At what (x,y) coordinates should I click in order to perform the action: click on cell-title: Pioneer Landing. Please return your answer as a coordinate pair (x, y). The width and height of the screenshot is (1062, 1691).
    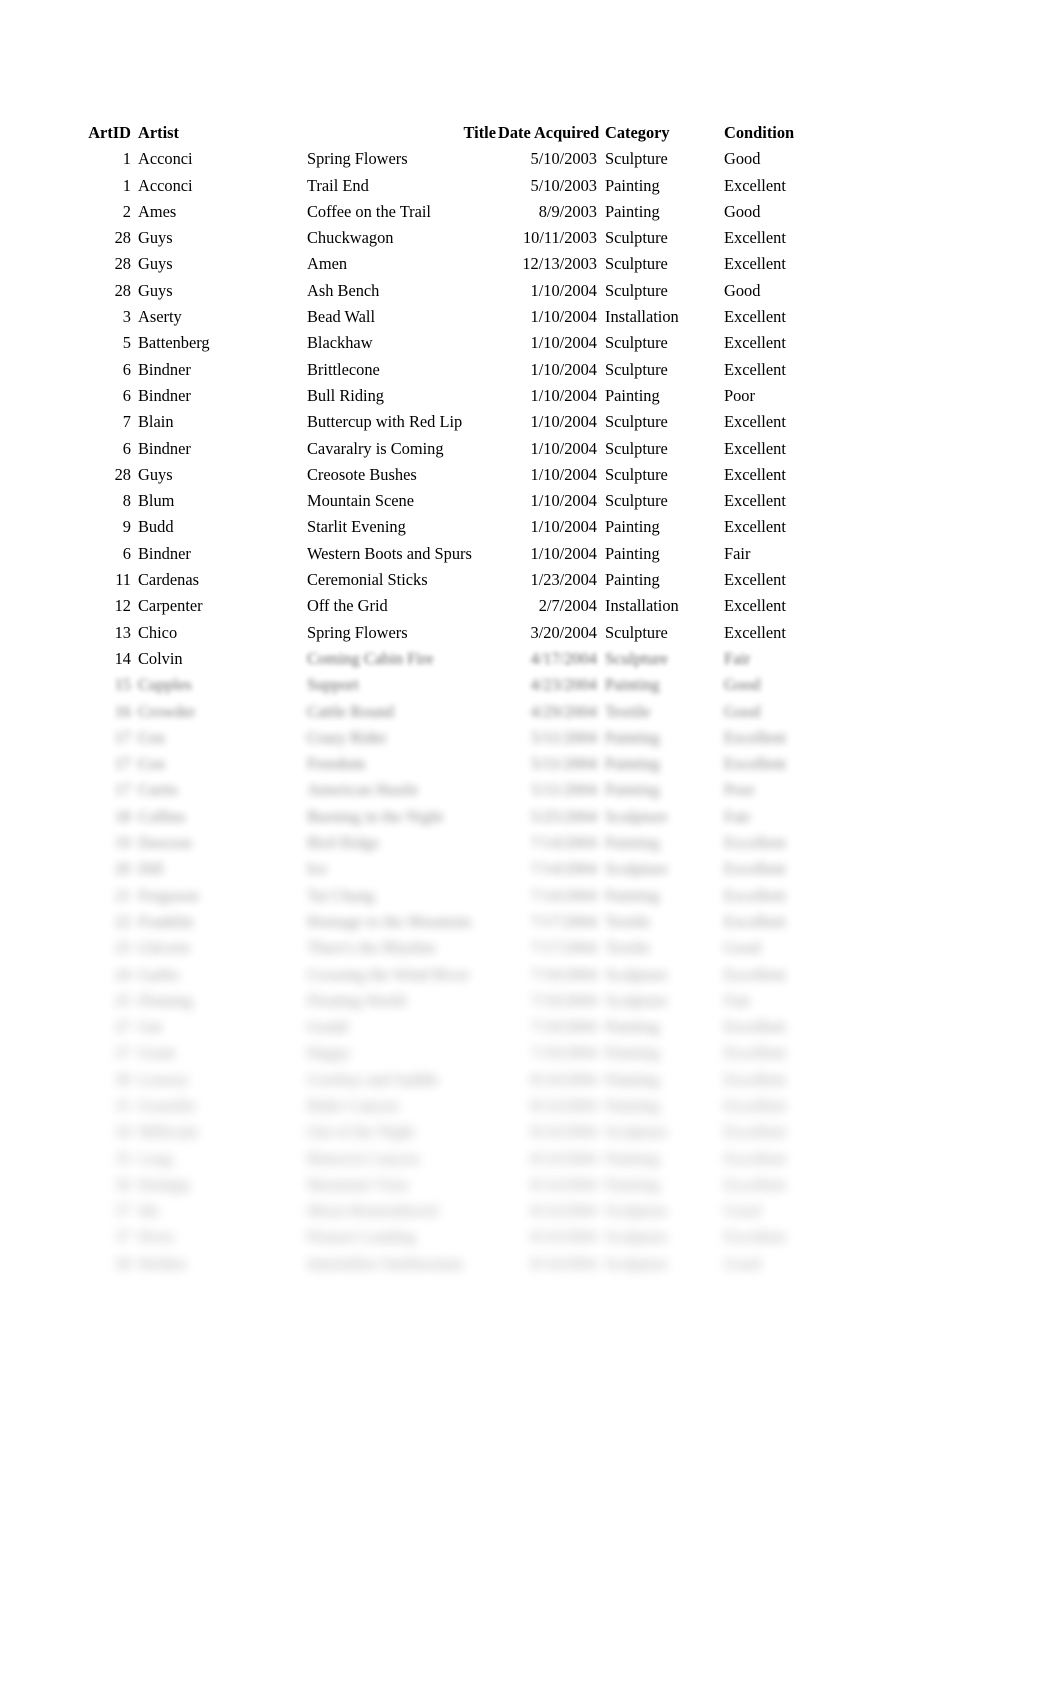
    Looking at the image, I should click on (361, 1237).